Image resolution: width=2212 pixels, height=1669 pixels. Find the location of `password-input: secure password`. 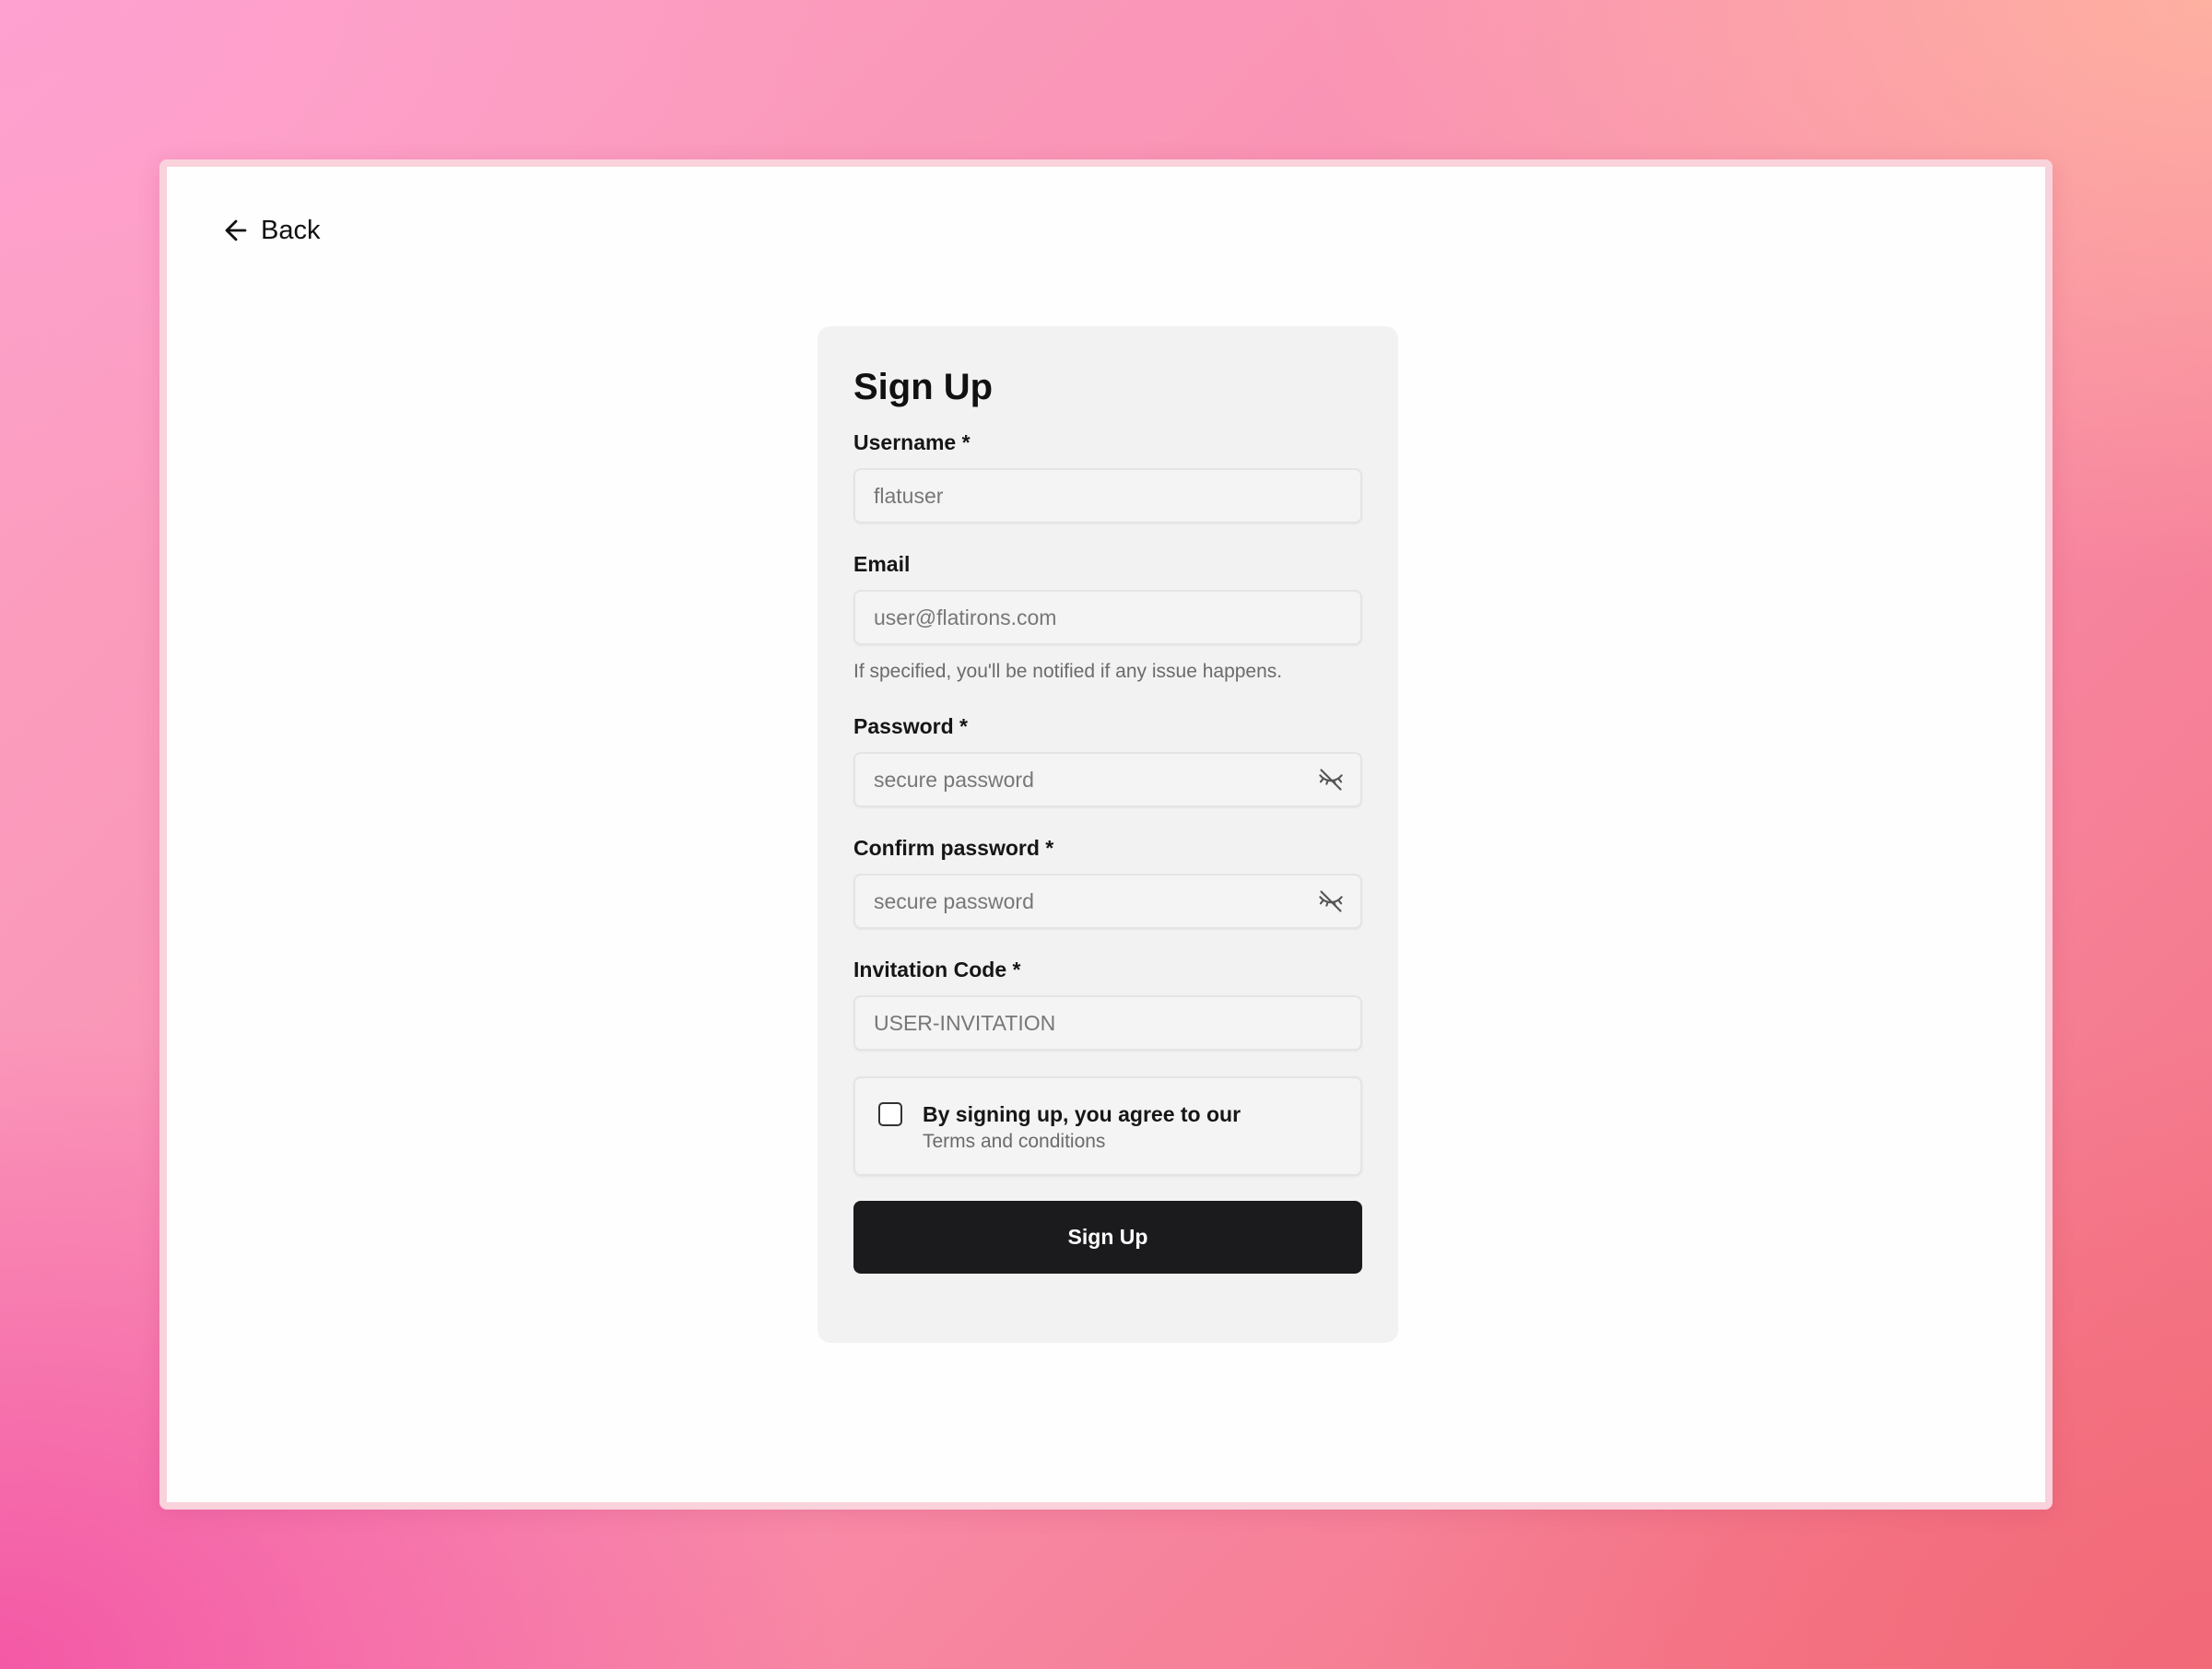

password-input: secure password is located at coordinates (1107, 779).